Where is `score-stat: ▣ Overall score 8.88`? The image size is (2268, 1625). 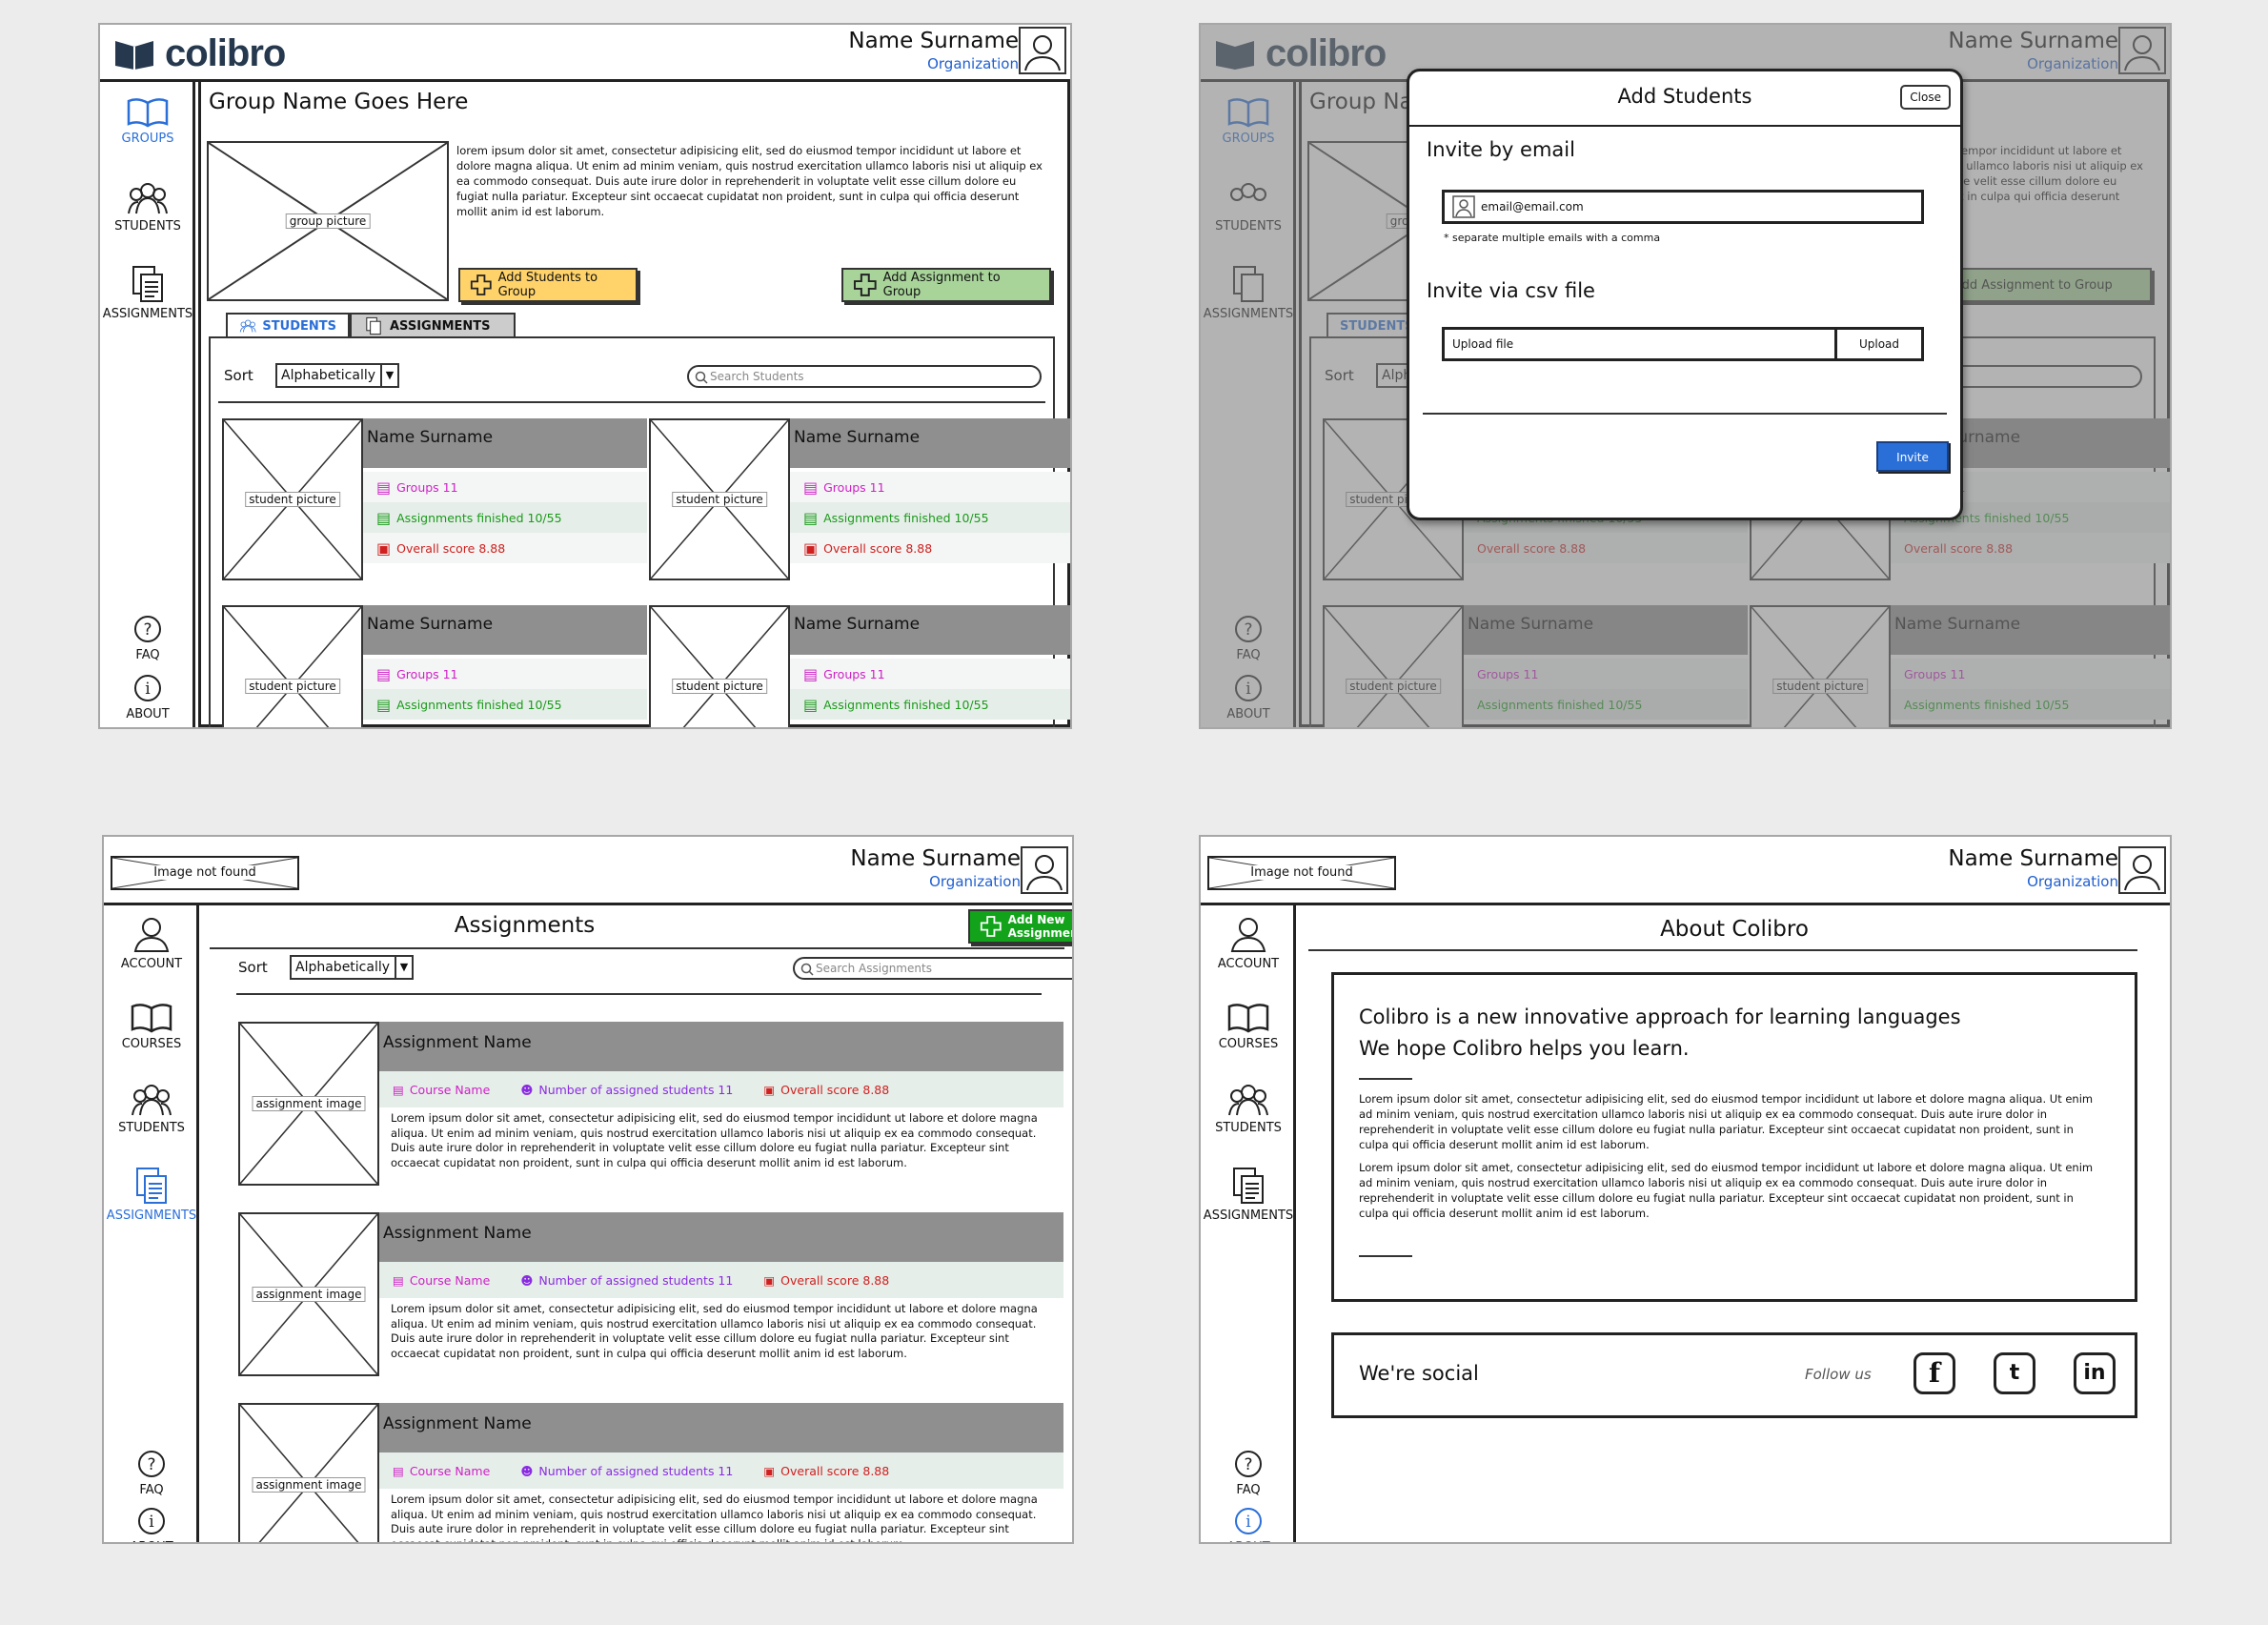 score-stat: ▣ Overall score 8.88 is located at coordinates (930, 548).